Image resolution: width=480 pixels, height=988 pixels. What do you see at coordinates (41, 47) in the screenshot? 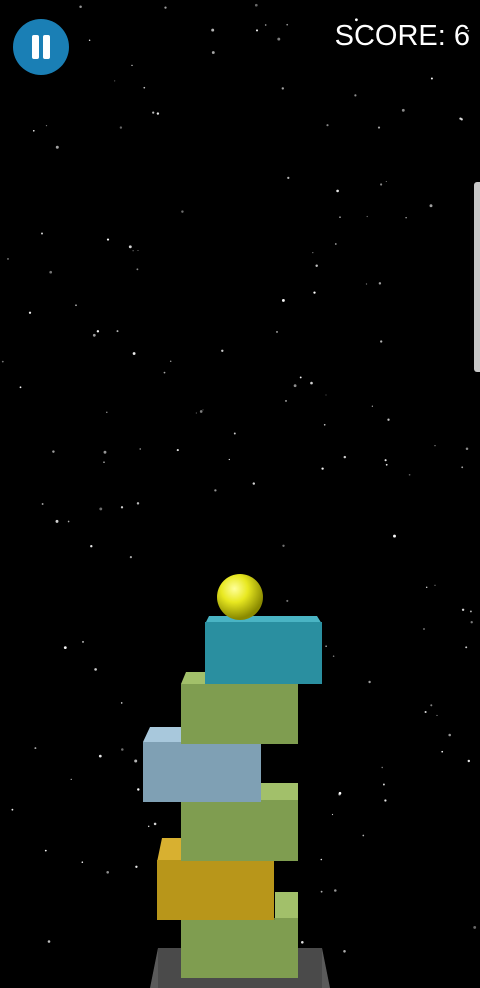
I see `pause-button` at bounding box center [41, 47].